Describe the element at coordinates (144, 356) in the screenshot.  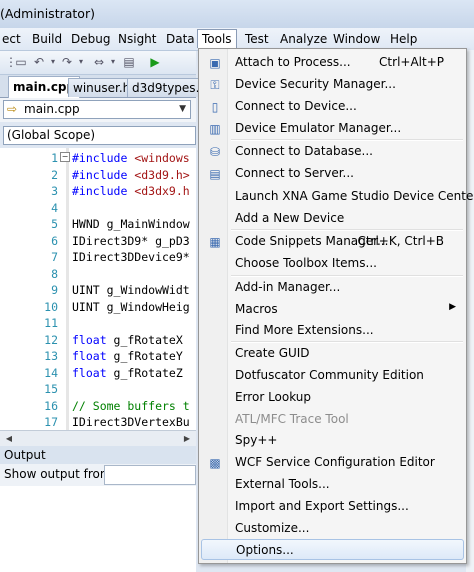
I see `code-text: g_fRotateY` at that location.